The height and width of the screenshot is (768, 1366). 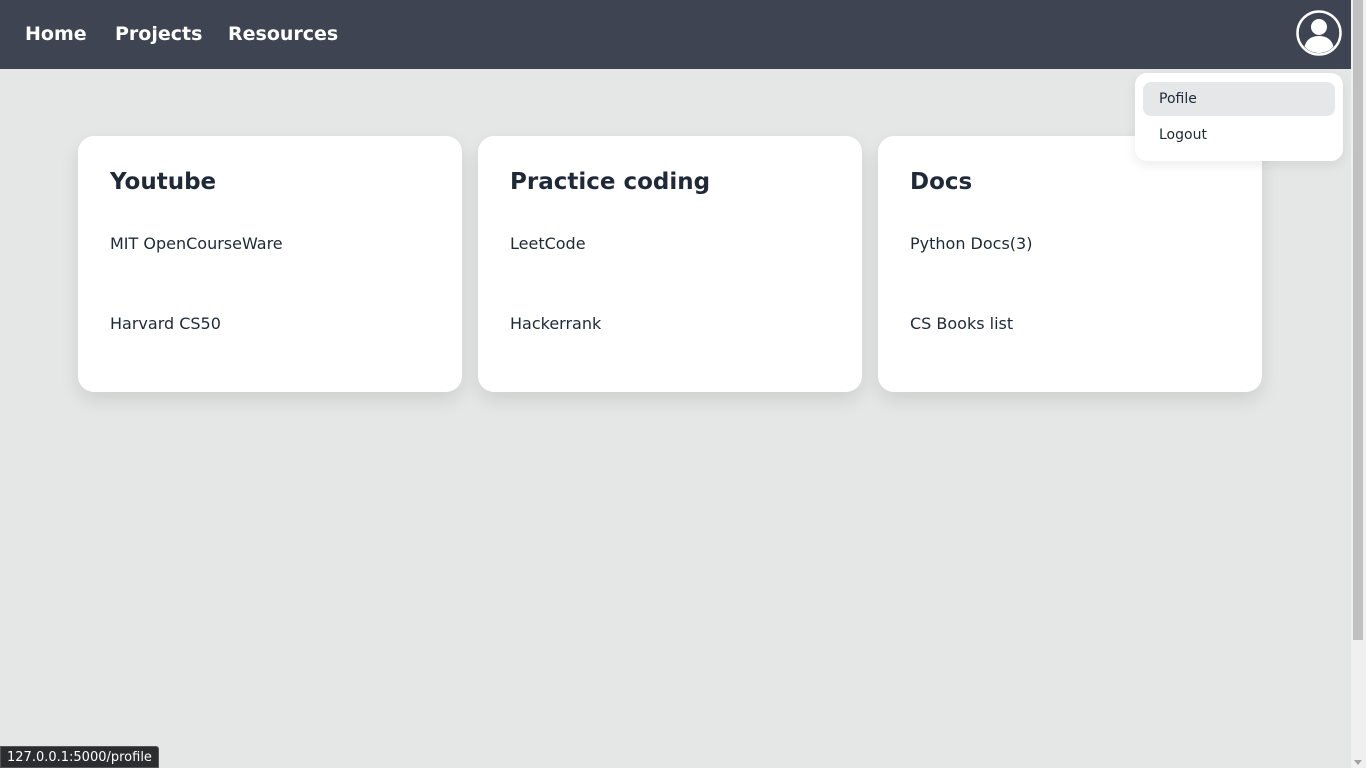 I want to click on top-navbar: Home Projects Resources, so click(x=675, y=34).